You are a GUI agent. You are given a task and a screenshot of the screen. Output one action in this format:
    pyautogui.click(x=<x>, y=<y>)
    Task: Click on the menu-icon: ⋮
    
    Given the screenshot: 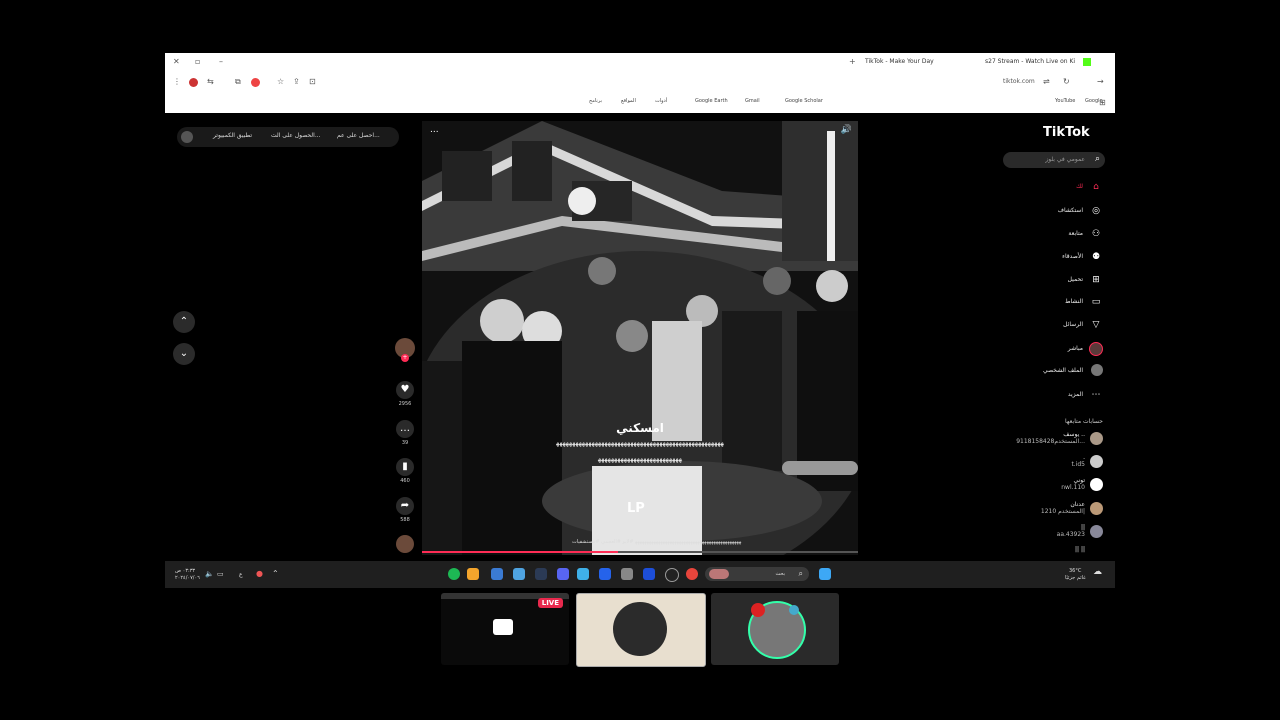 What is the action you would take?
    pyautogui.click(x=177, y=82)
    